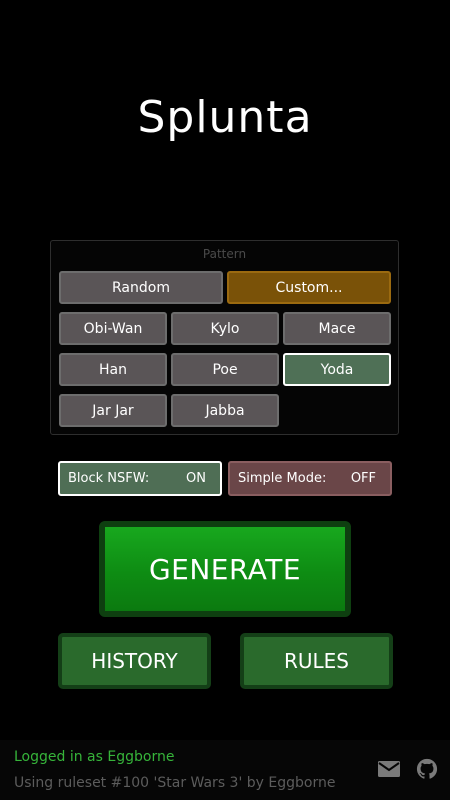 This screenshot has height=800, width=450. What do you see at coordinates (109, 478) in the screenshot?
I see `block-nsfw-label: Block NSFW:` at bounding box center [109, 478].